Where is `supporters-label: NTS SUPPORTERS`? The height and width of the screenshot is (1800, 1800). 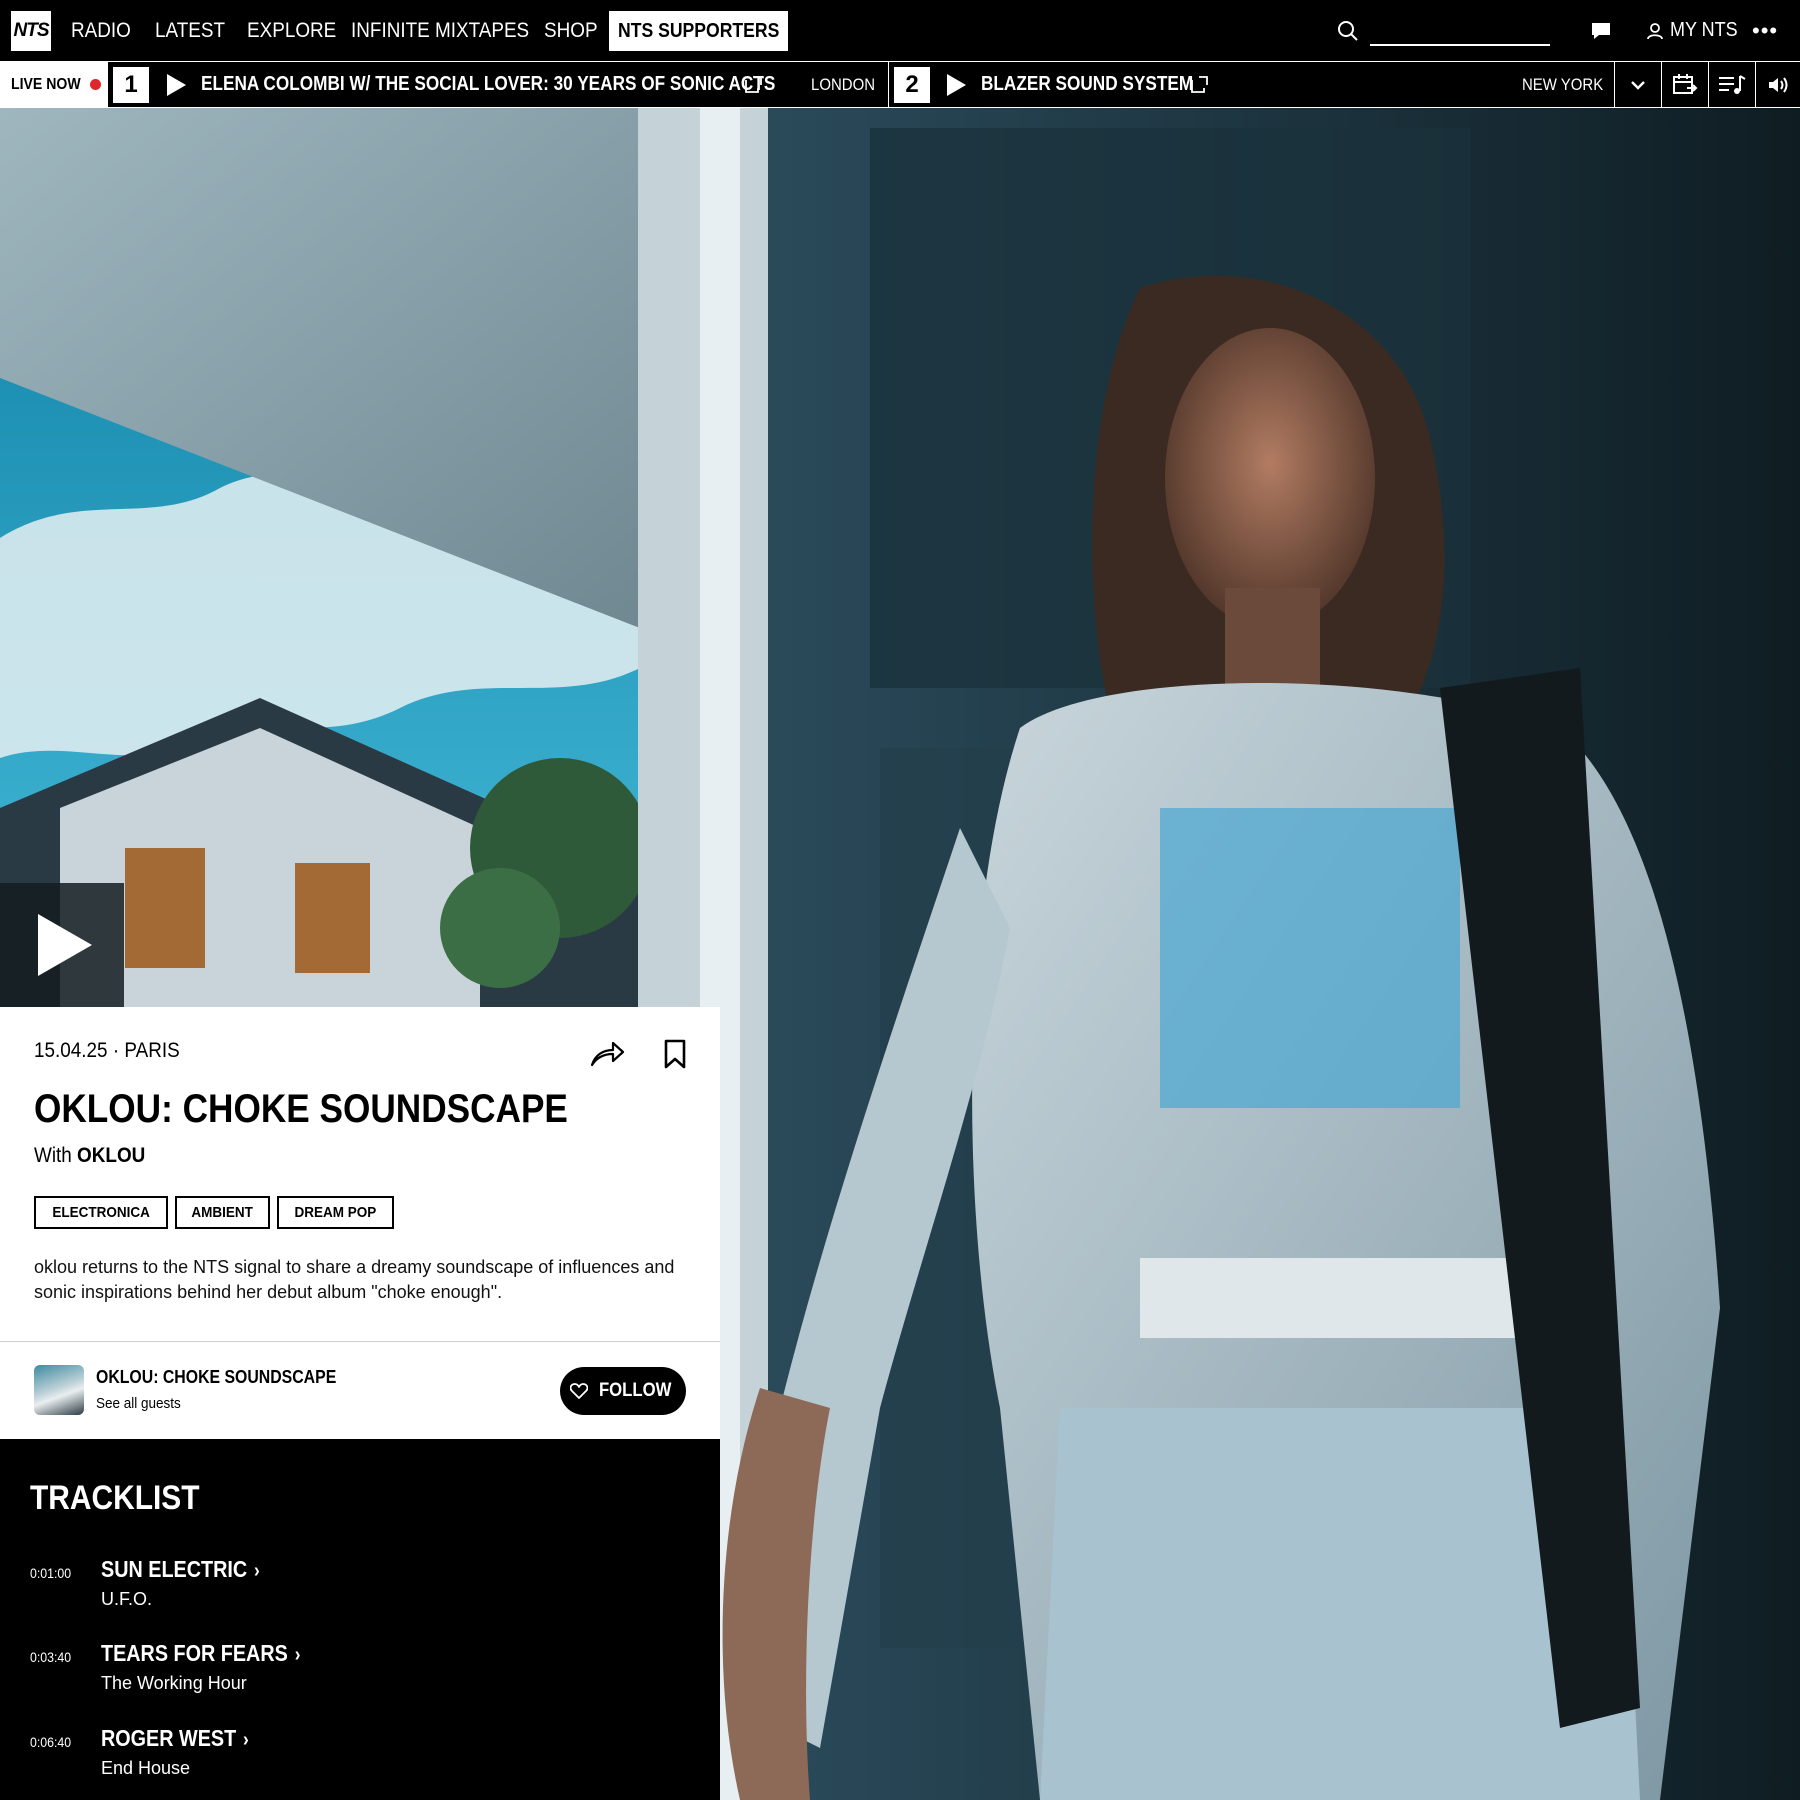 supporters-label: NTS SUPPORTERS is located at coordinates (698, 30).